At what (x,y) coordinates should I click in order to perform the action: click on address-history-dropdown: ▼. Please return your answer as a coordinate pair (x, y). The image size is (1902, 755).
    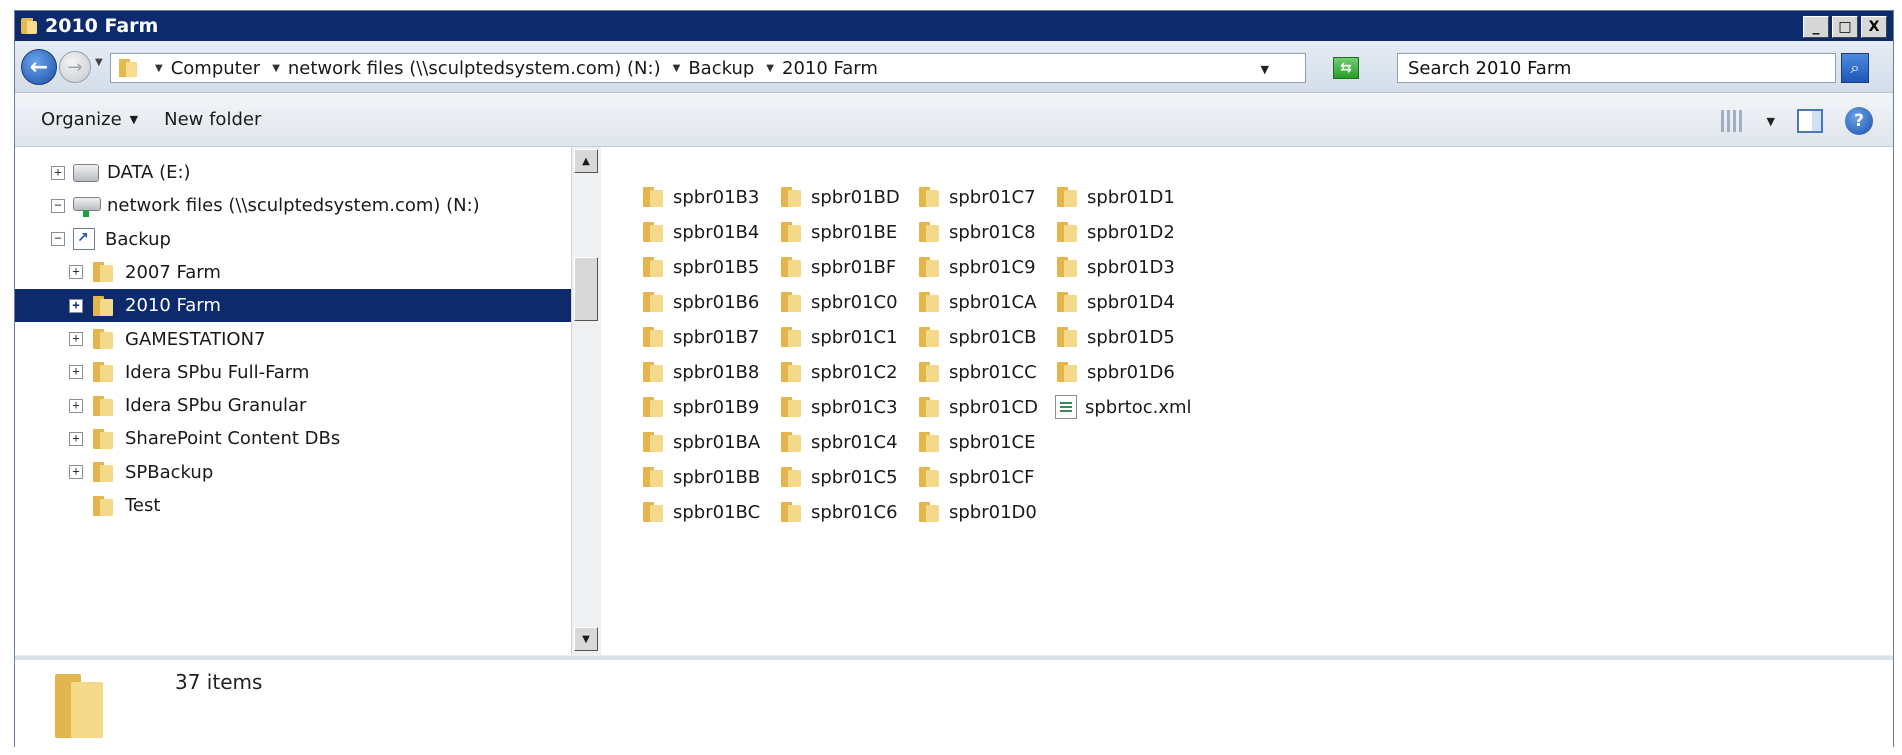
    Looking at the image, I should click on (1265, 69).